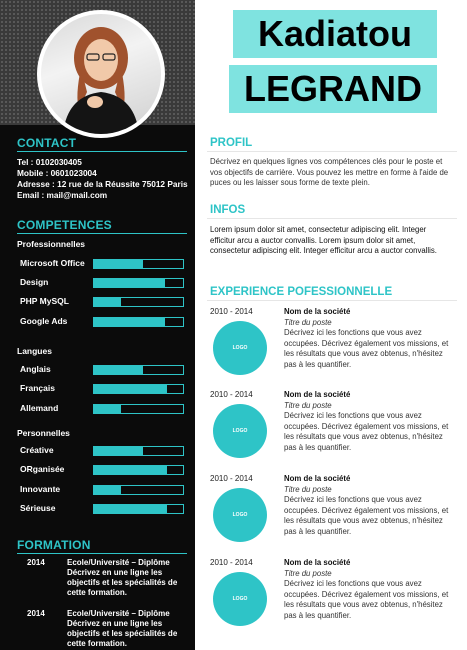 This screenshot has width=467, height=650. I want to click on skill-row: PHP MySQL, so click(105, 302).